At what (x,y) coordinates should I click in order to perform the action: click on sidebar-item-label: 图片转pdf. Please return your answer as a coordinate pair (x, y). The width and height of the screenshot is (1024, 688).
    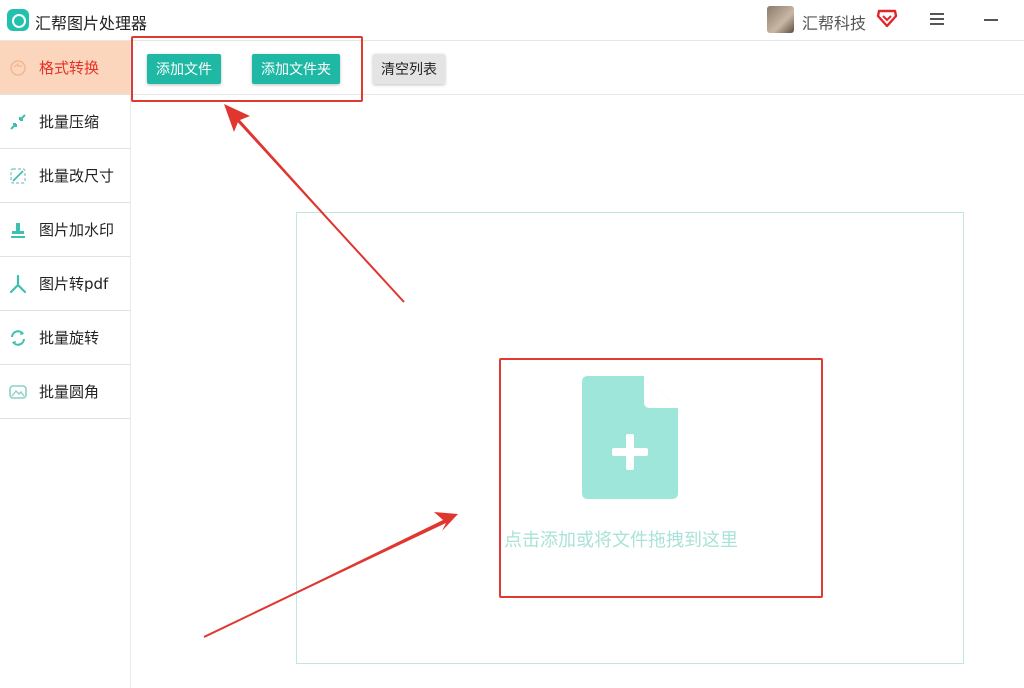
    Looking at the image, I should click on (74, 284).